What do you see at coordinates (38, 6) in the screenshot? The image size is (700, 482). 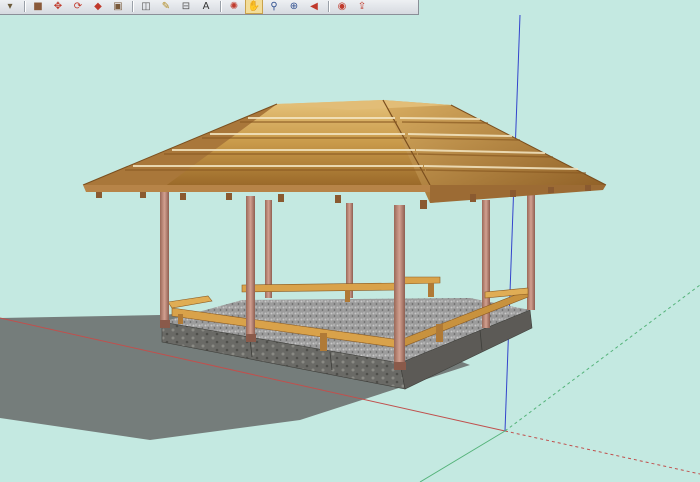 I see `push-pull-icon: ■` at bounding box center [38, 6].